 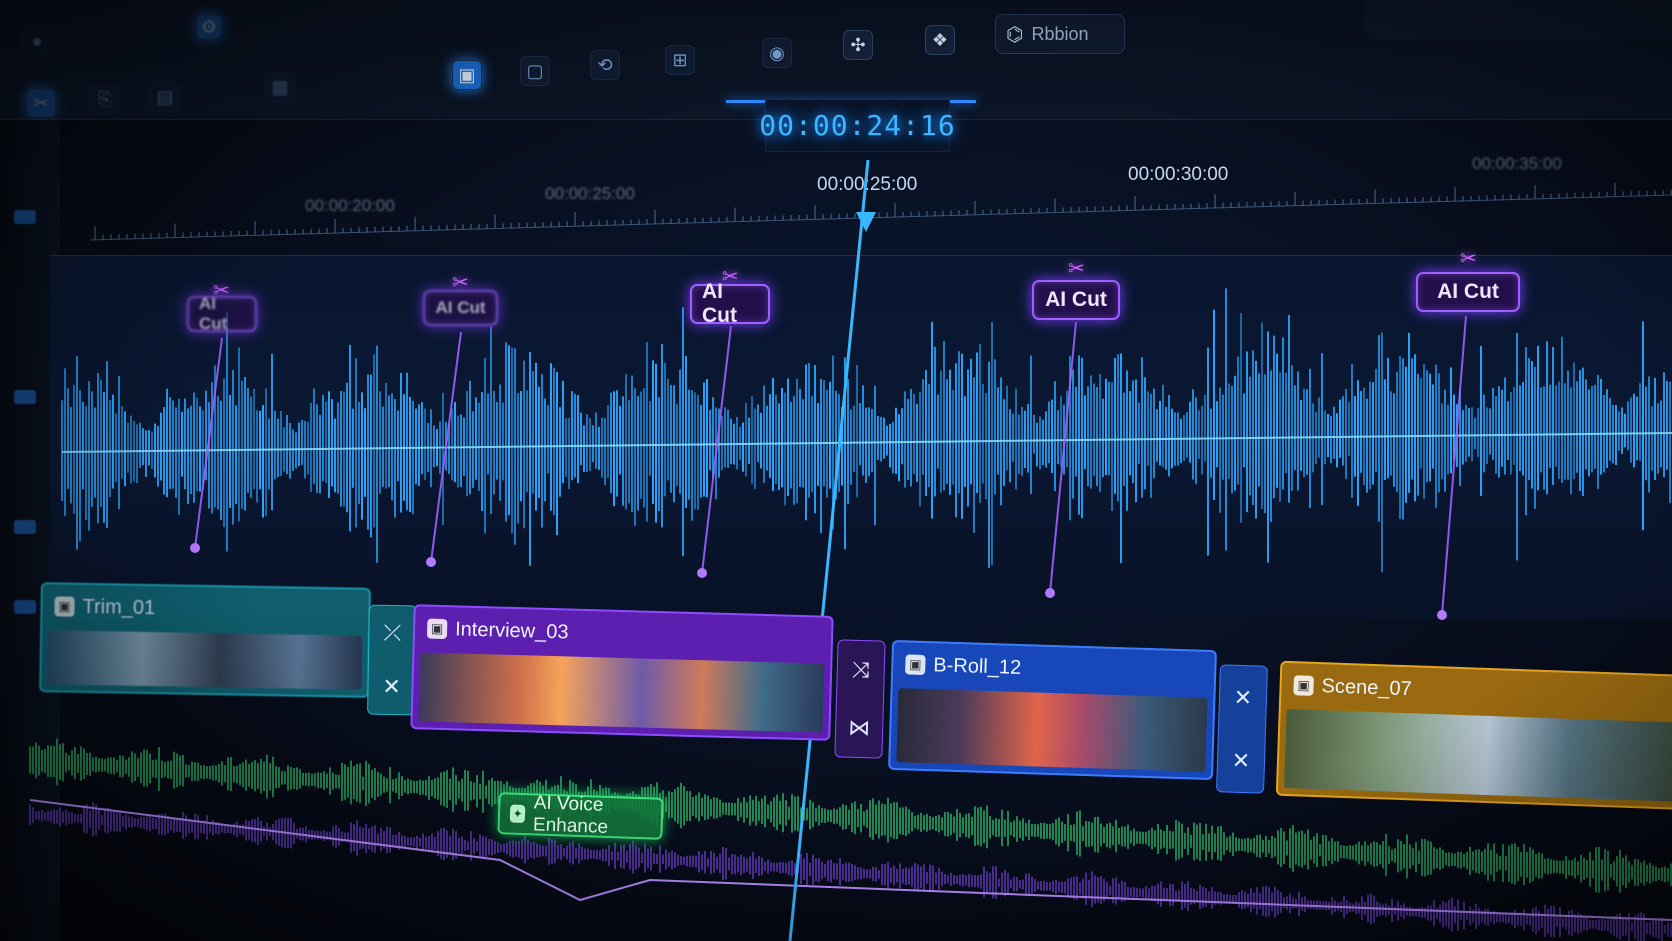 What do you see at coordinates (392, 632) in the screenshot?
I see `transition-icon: ⤫` at bounding box center [392, 632].